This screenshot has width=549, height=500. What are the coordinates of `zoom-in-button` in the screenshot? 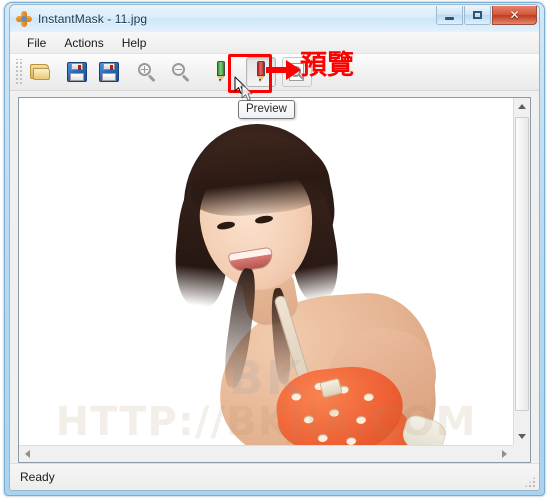 It's located at (147, 72).